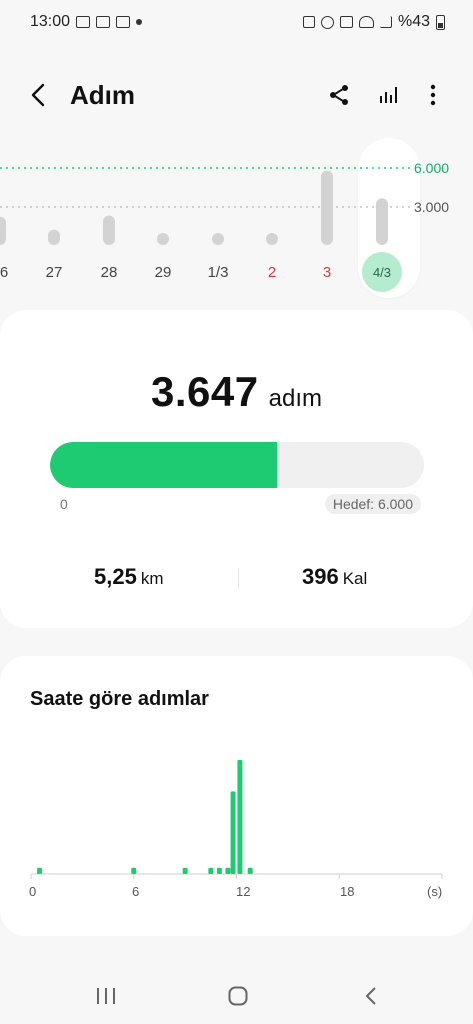 The image size is (473, 1024). Describe the element at coordinates (432, 168) in the screenshot. I see `y-label-goal: 6.000` at that location.